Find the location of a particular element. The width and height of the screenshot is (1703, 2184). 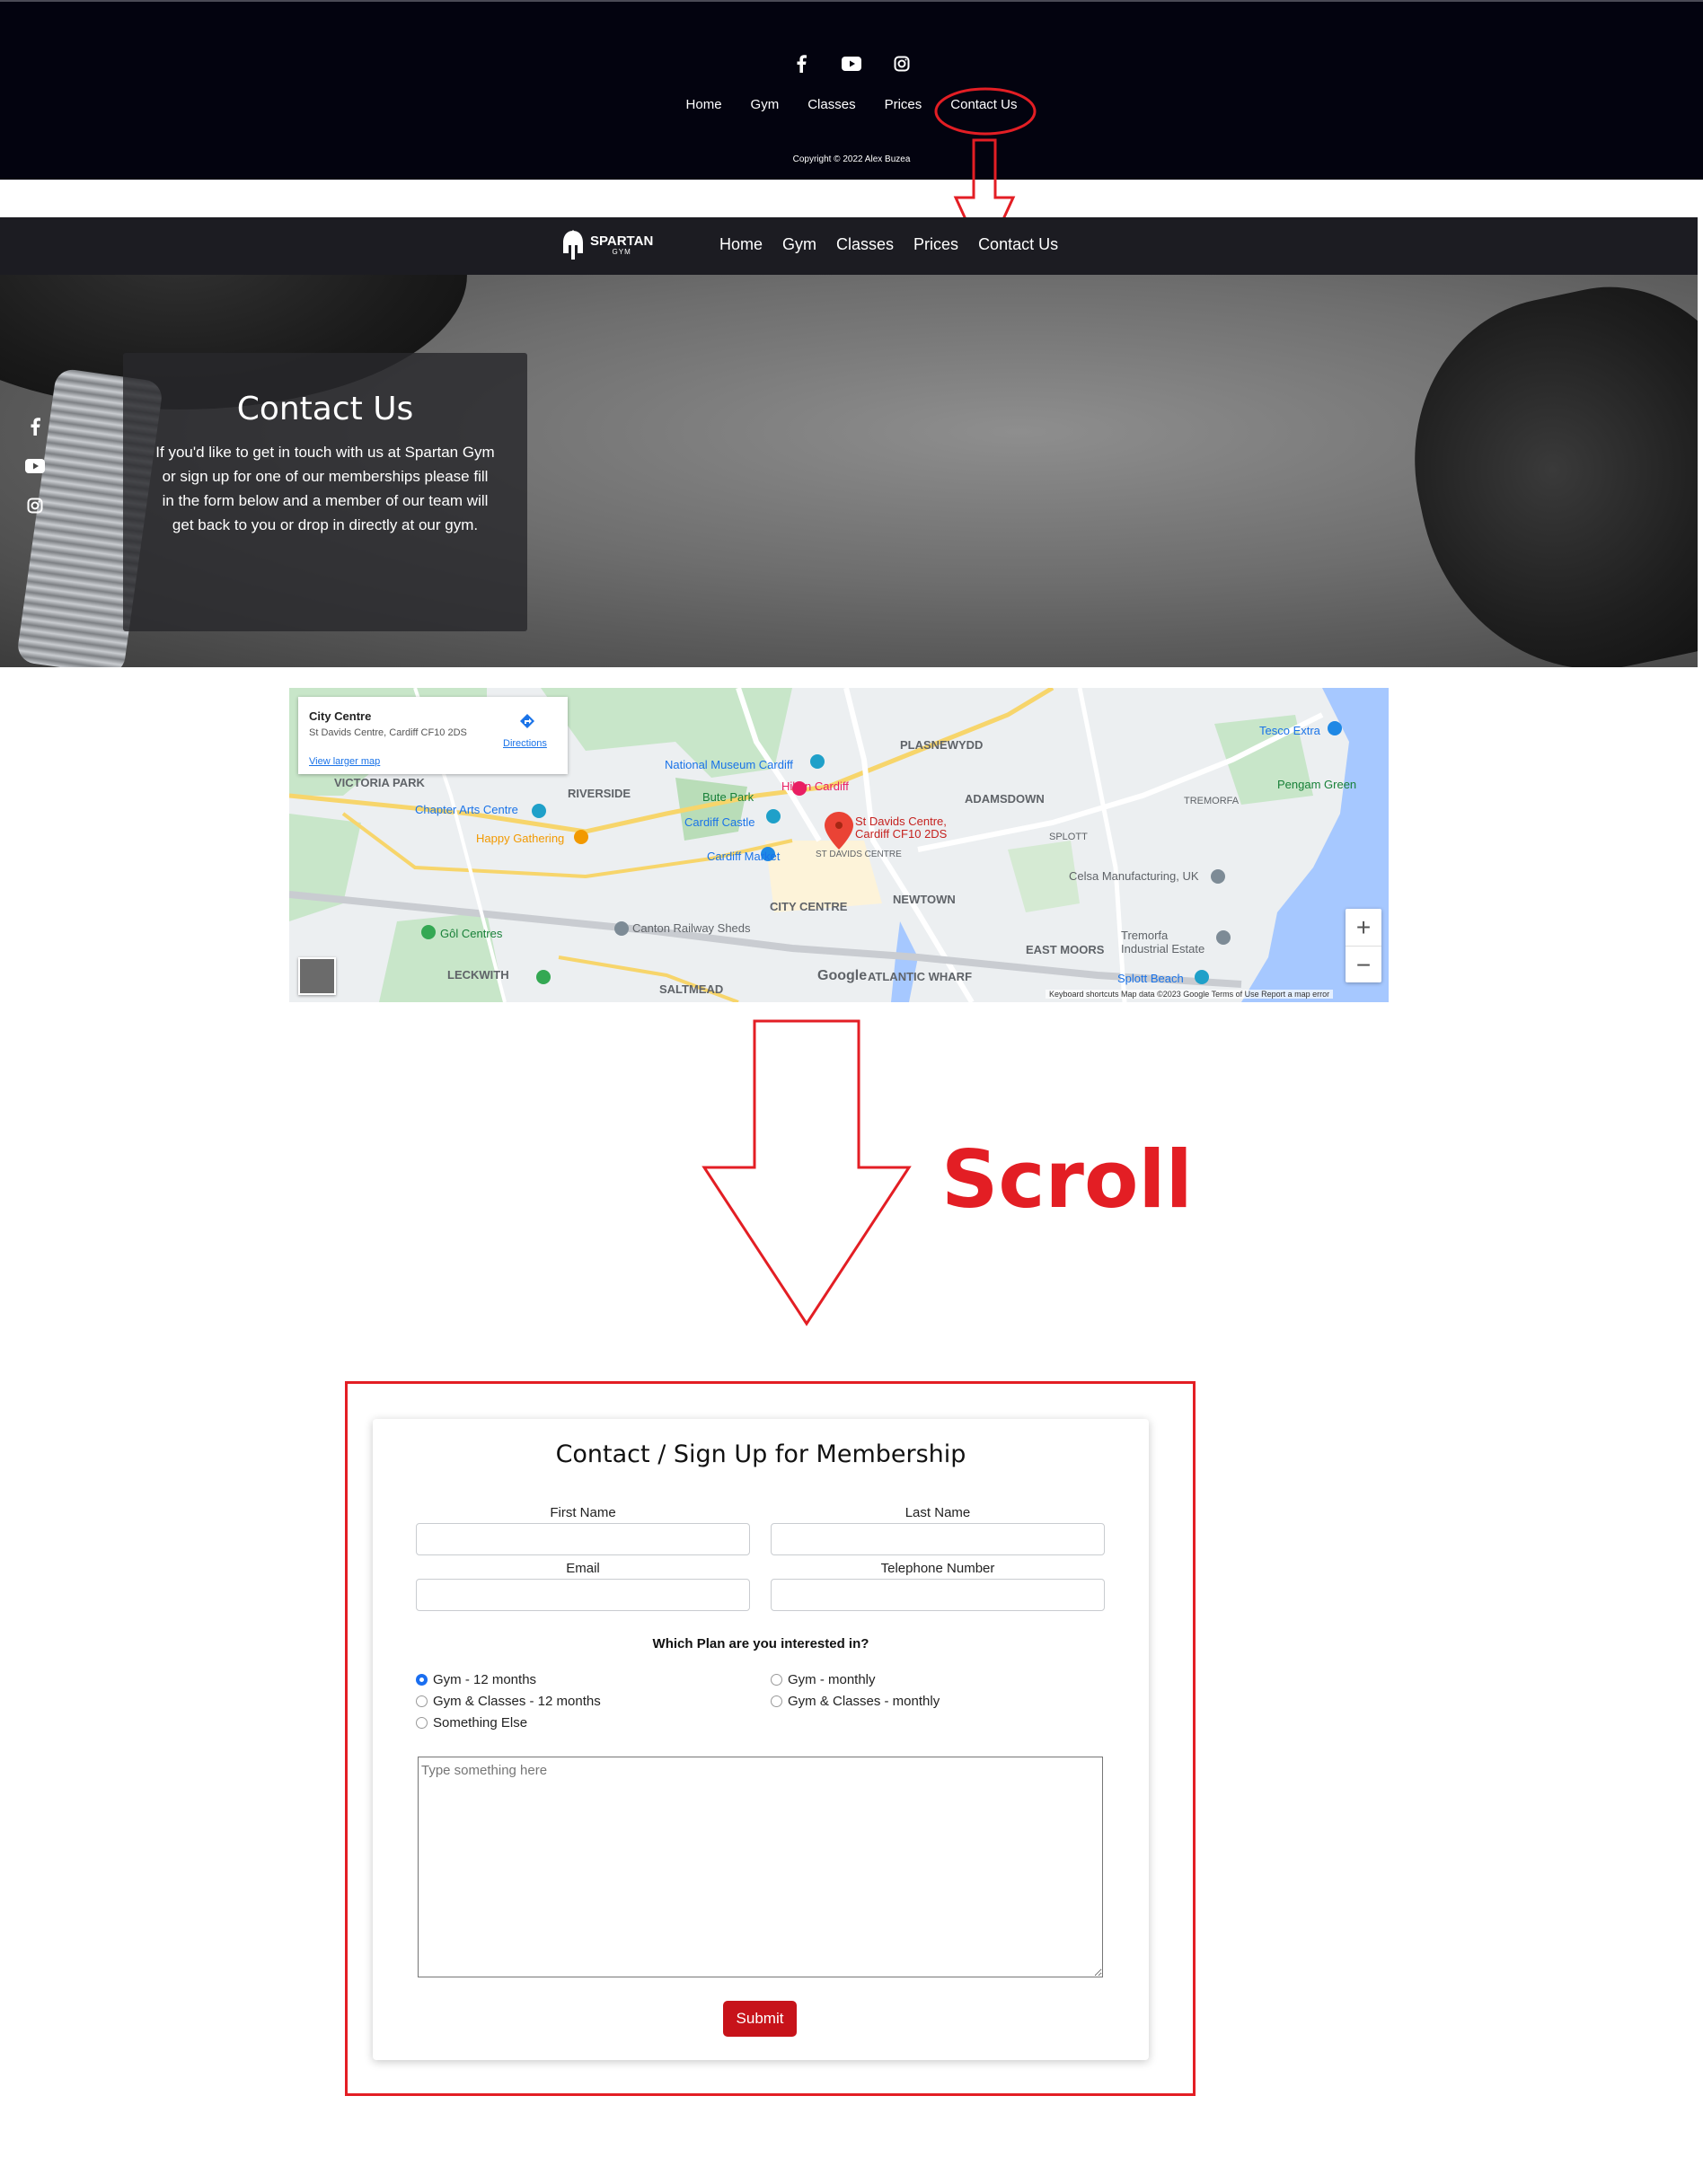

map-label: ADAMSDOWN is located at coordinates (1005, 799).